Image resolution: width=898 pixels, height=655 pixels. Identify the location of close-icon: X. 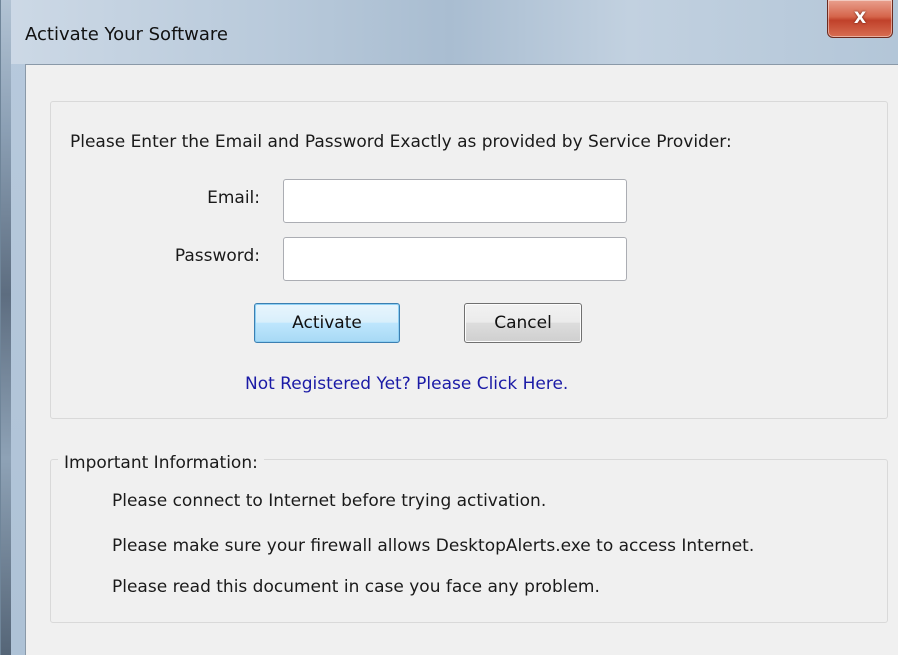
(860, 17).